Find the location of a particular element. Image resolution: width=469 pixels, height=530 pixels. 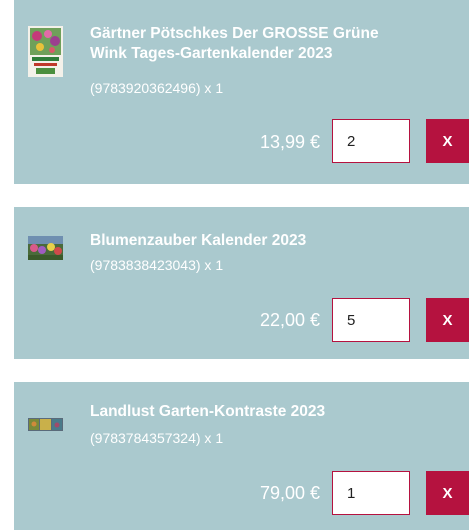

product-title: Landlust Garten-Kontraste 2023 is located at coordinates (270, 412).